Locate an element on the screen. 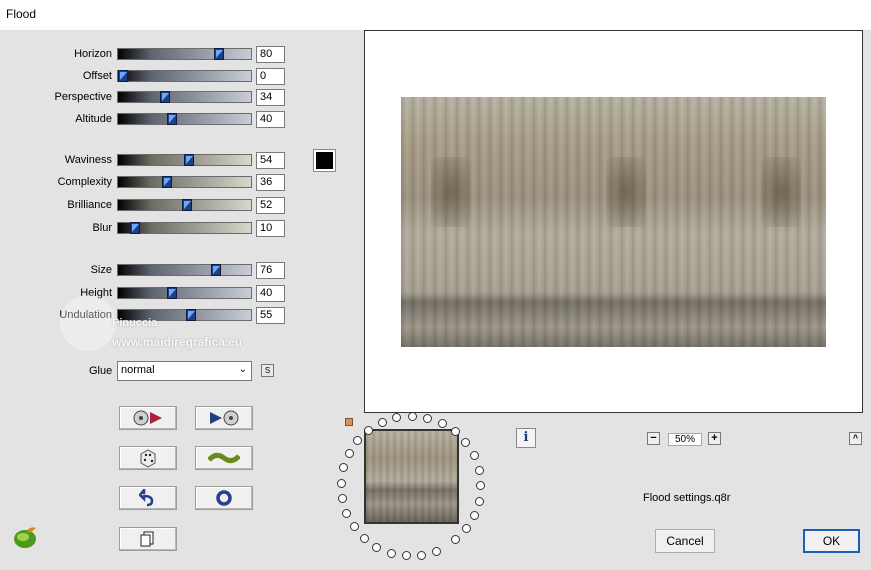 Image resolution: width=871 pixels, height=570 pixels. undo-icon is located at coordinates (146, 498).